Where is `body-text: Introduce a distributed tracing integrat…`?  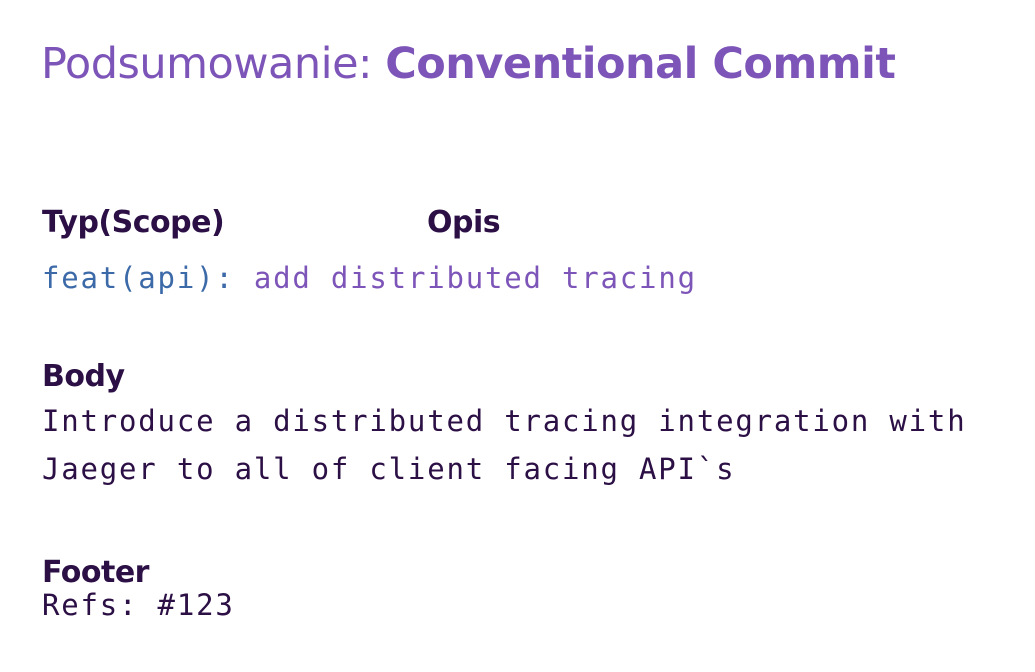
body-text: Introduce a distributed tracing integrat… is located at coordinates (504, 445).